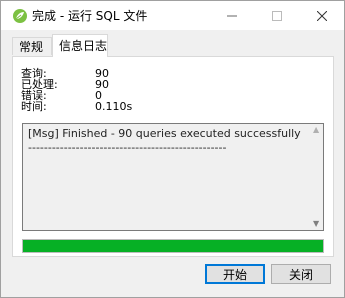  Describe the element at coordinates (301, 274) in the screenshot. I see `close-button: 关闭` at that location.